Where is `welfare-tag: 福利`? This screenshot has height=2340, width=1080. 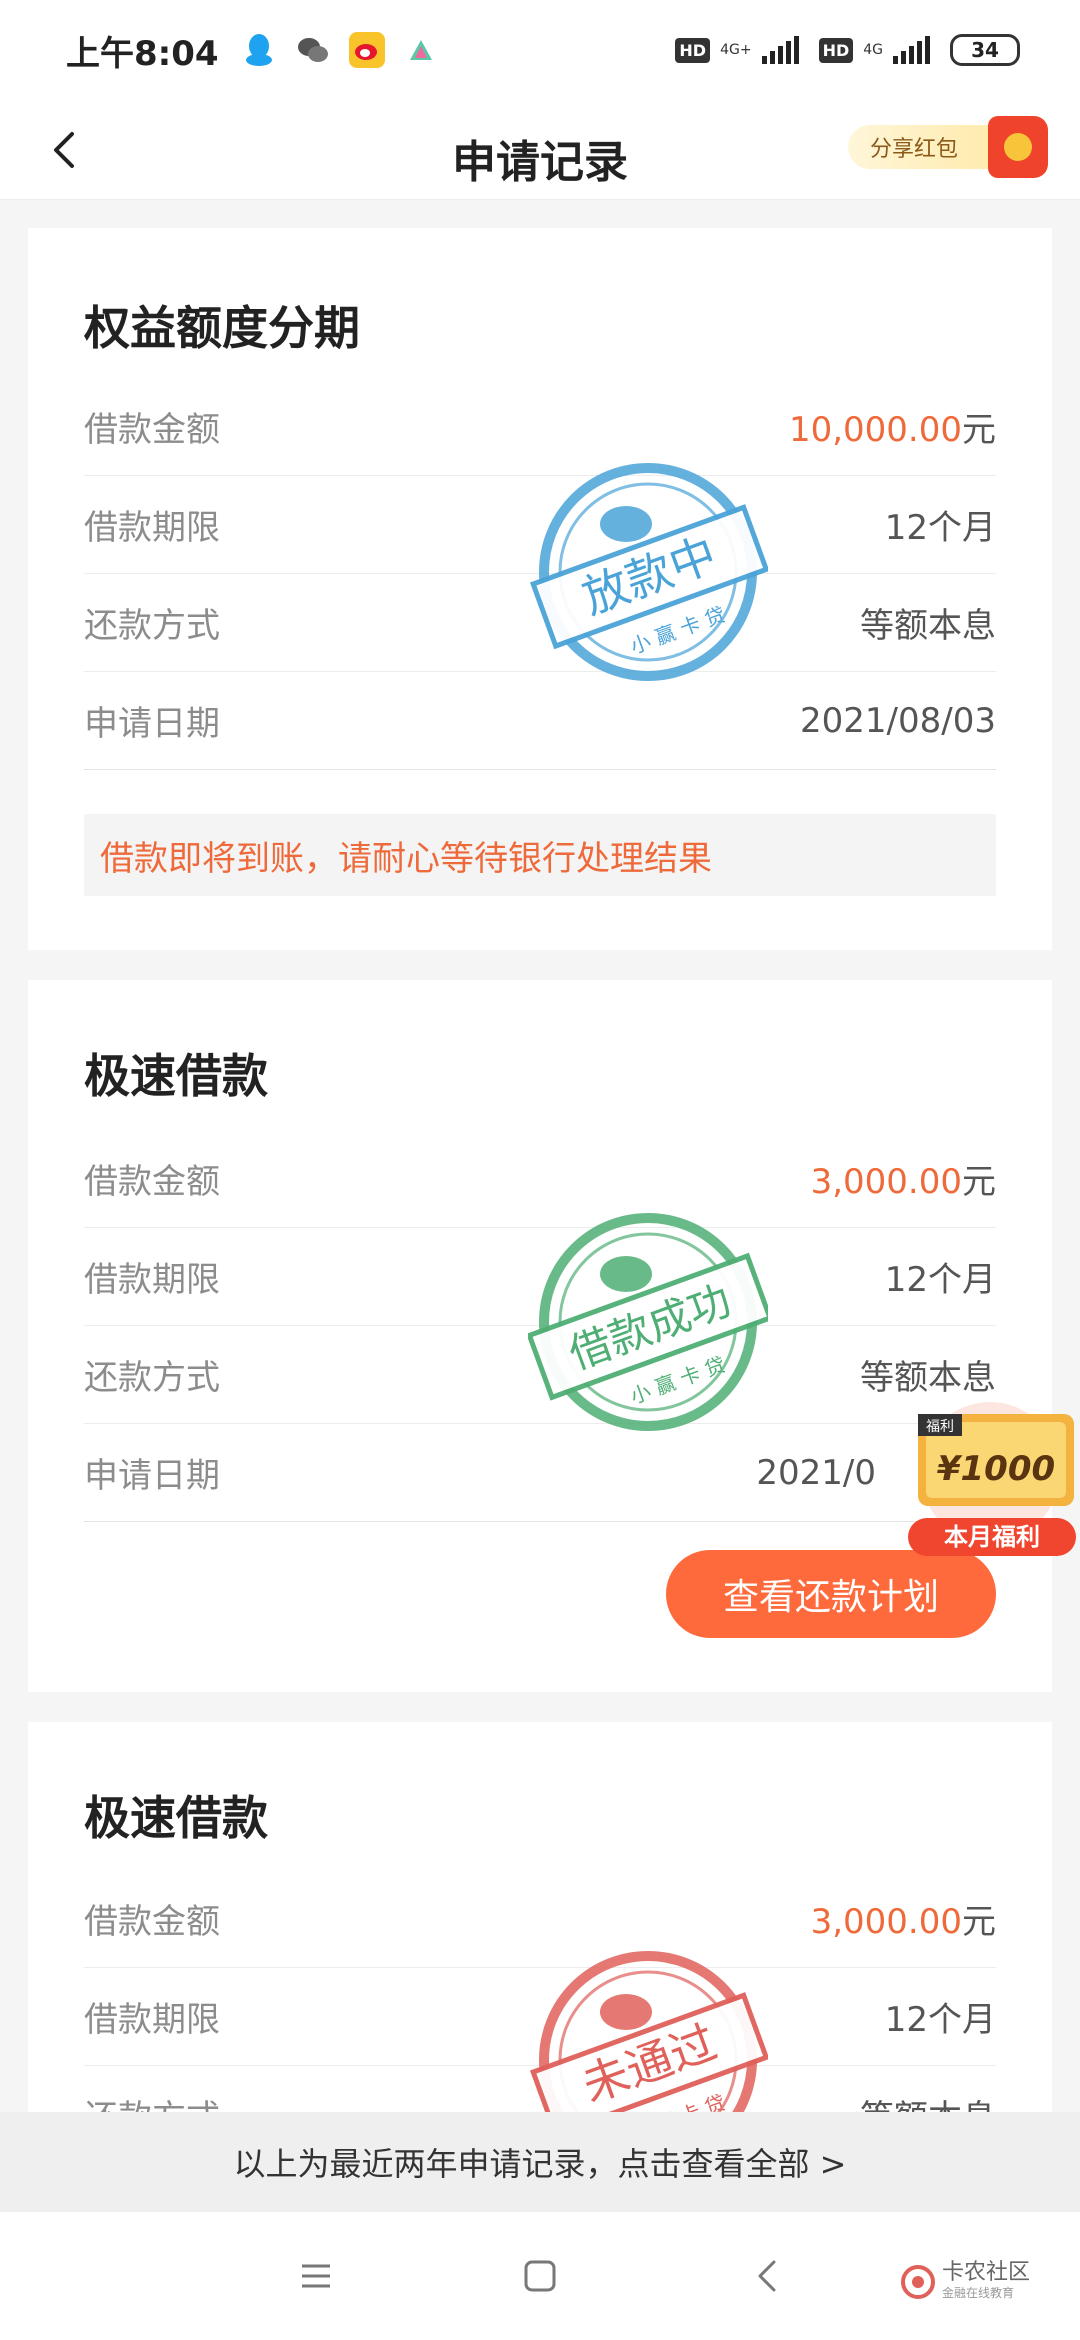 welfare-tag: 福利 is located at coordinates (940, 1427).